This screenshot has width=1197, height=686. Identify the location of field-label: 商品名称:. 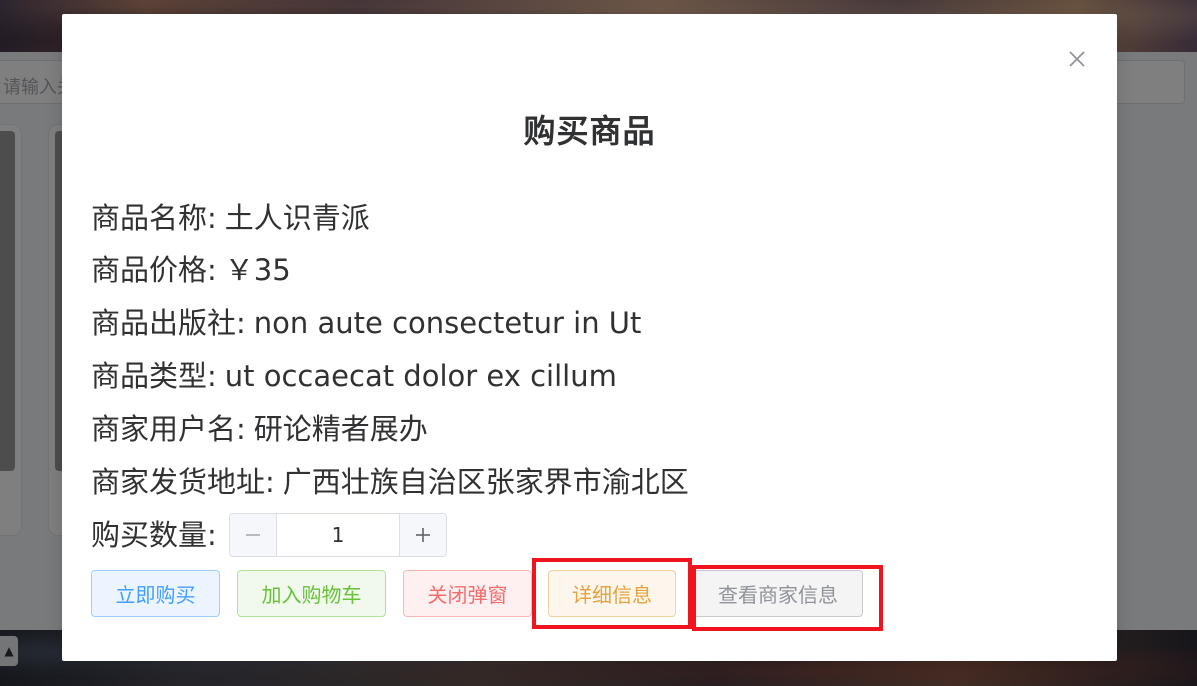
(154, 218).